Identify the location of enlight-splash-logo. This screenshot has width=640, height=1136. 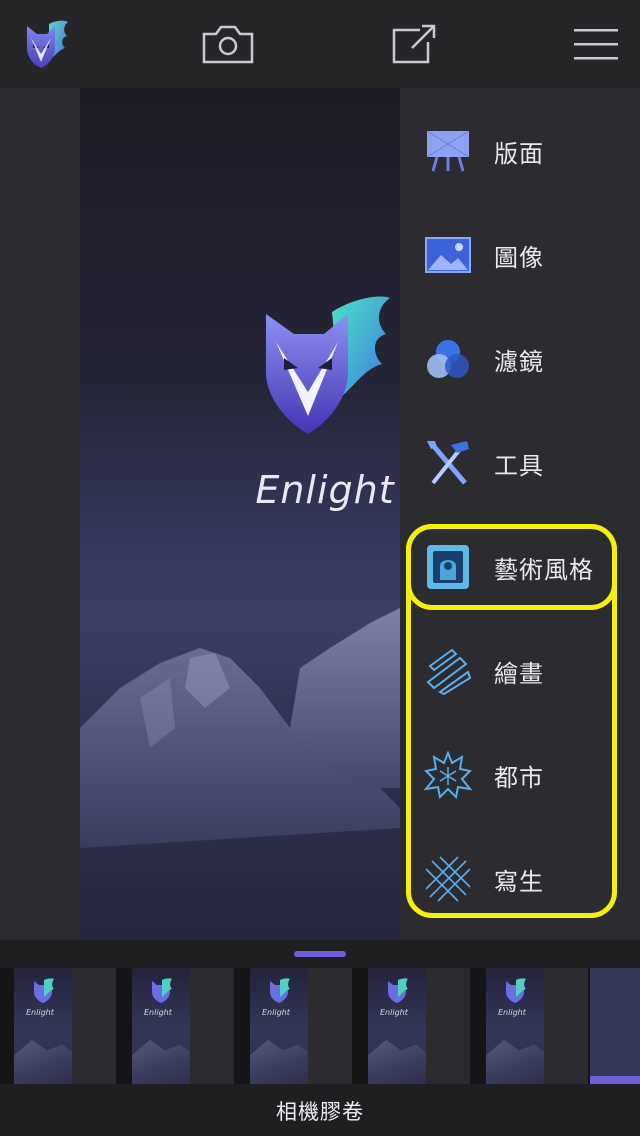
(328, 365).